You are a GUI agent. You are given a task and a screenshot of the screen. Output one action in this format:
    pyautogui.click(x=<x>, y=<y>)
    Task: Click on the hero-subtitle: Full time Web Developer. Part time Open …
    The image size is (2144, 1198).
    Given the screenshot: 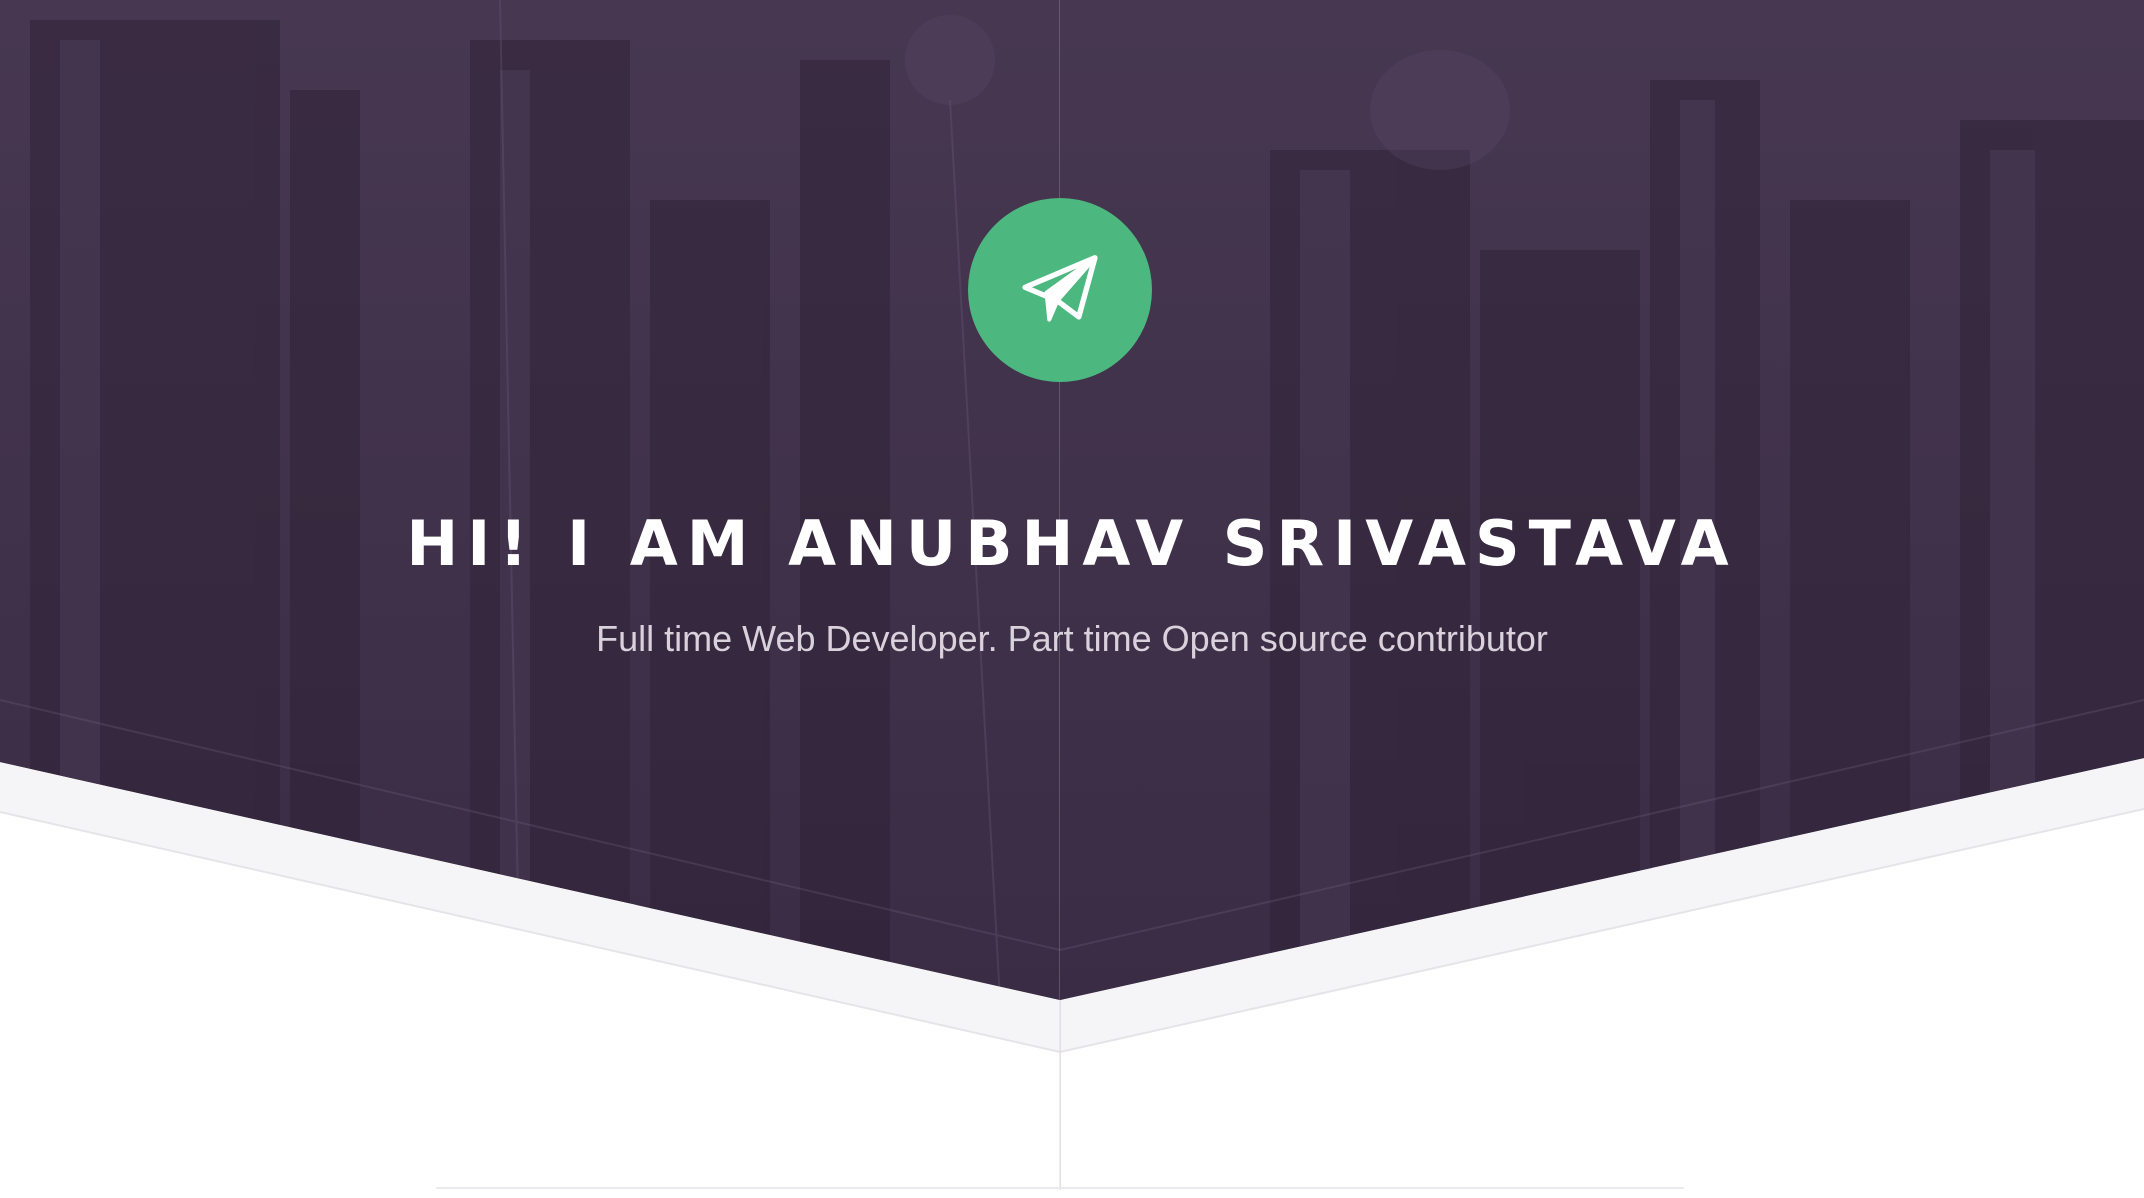 What is the action you would take?
    pyautogui.click(x=1072, y=638)
    